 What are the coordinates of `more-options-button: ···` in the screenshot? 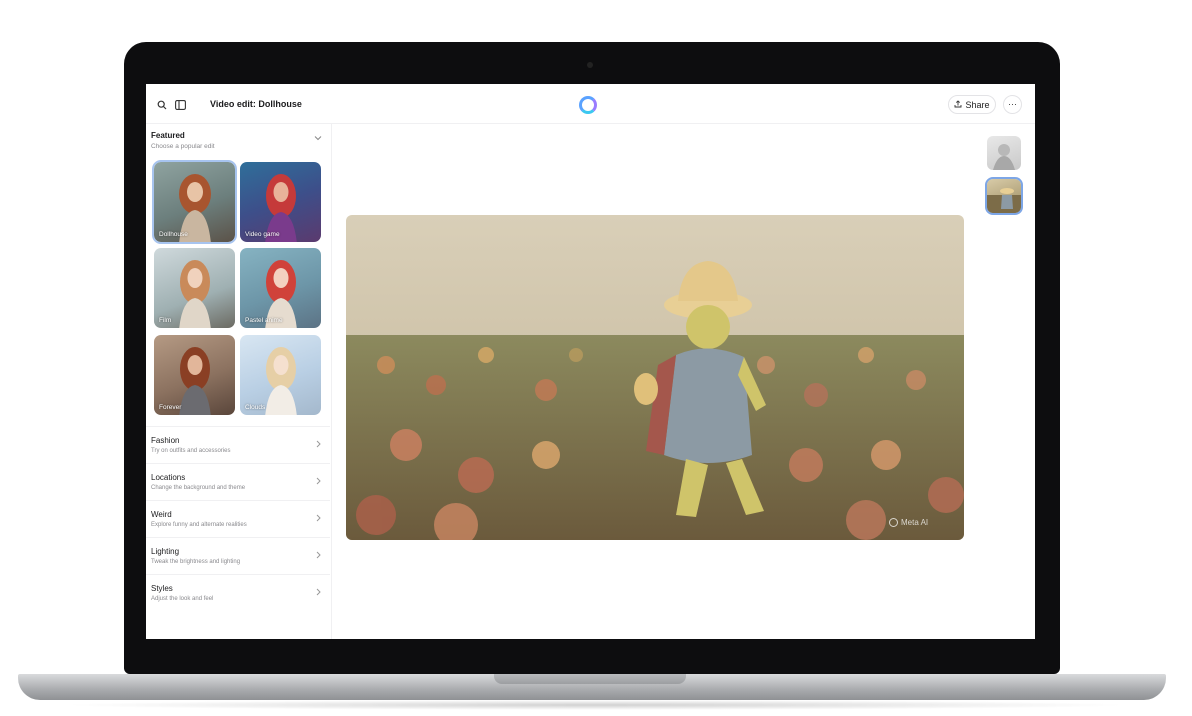 It's located at (1012, 104).